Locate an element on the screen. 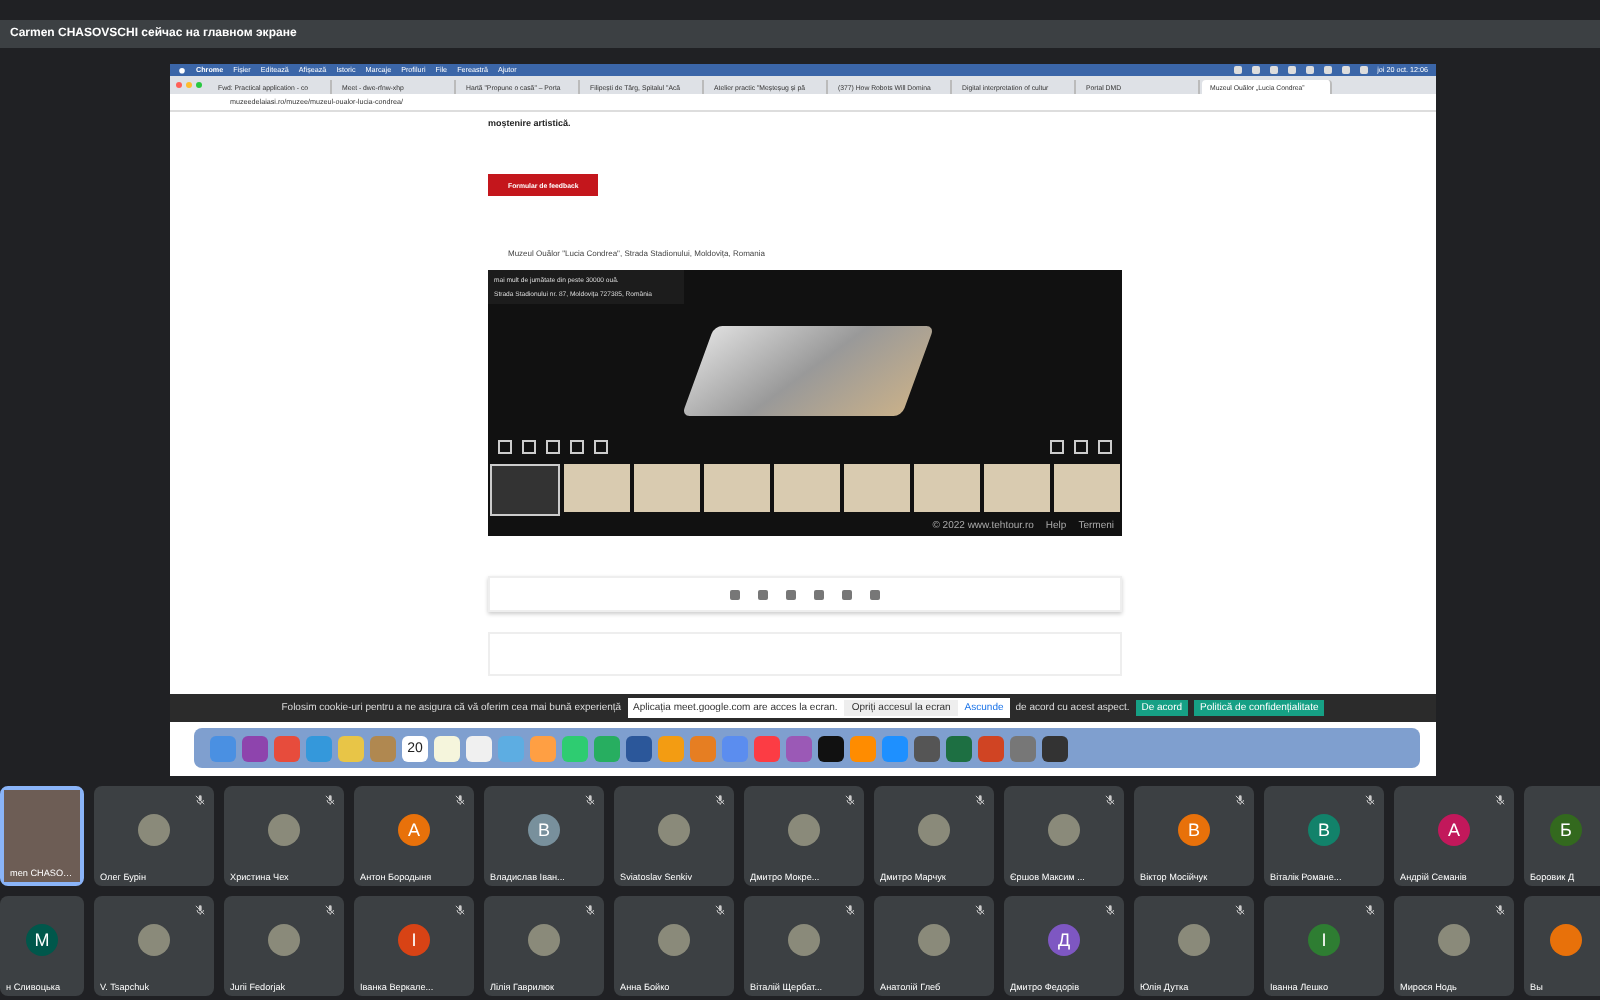  window-controls-icon is located at coordinates (189, 85).